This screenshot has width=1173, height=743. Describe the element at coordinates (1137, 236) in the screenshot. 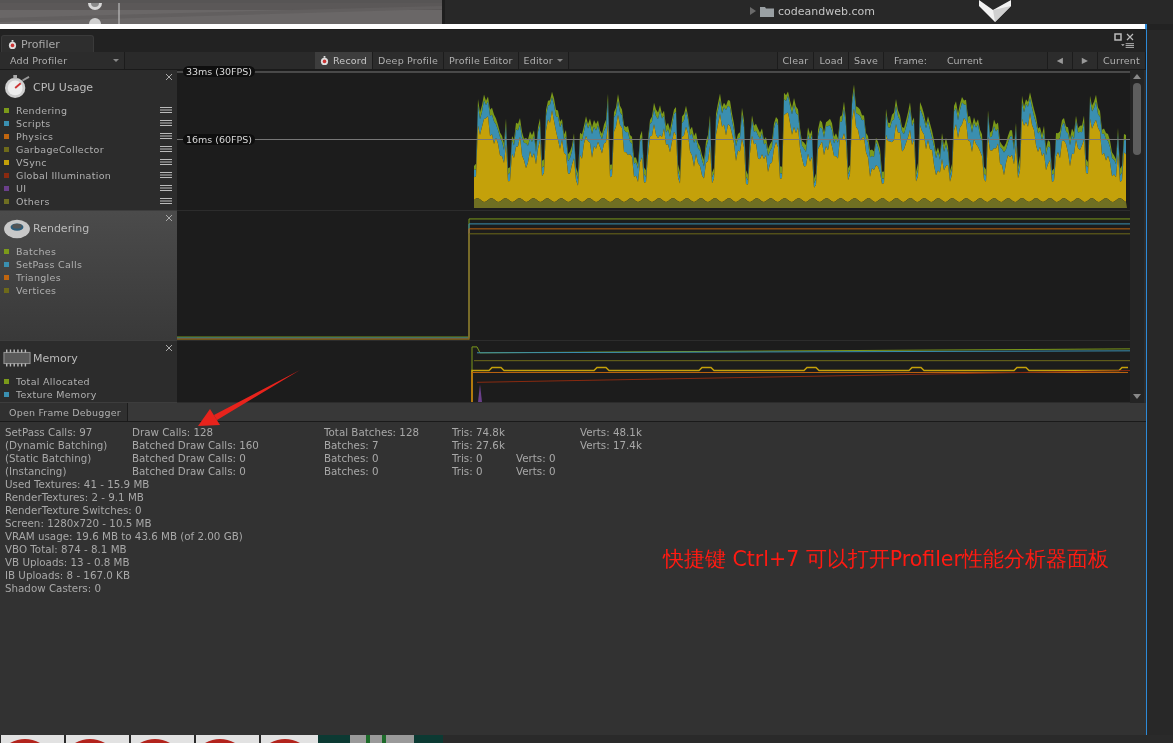

I see `scrollbar` at that location.